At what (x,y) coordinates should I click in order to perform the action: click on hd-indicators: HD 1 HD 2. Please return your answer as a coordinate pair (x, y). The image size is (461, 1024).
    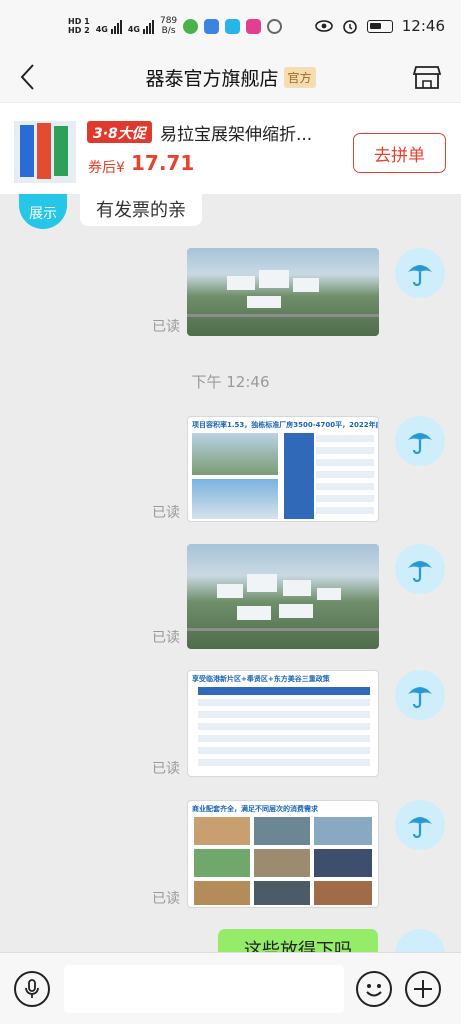
    Looking at the image, I should click on (79, 26).